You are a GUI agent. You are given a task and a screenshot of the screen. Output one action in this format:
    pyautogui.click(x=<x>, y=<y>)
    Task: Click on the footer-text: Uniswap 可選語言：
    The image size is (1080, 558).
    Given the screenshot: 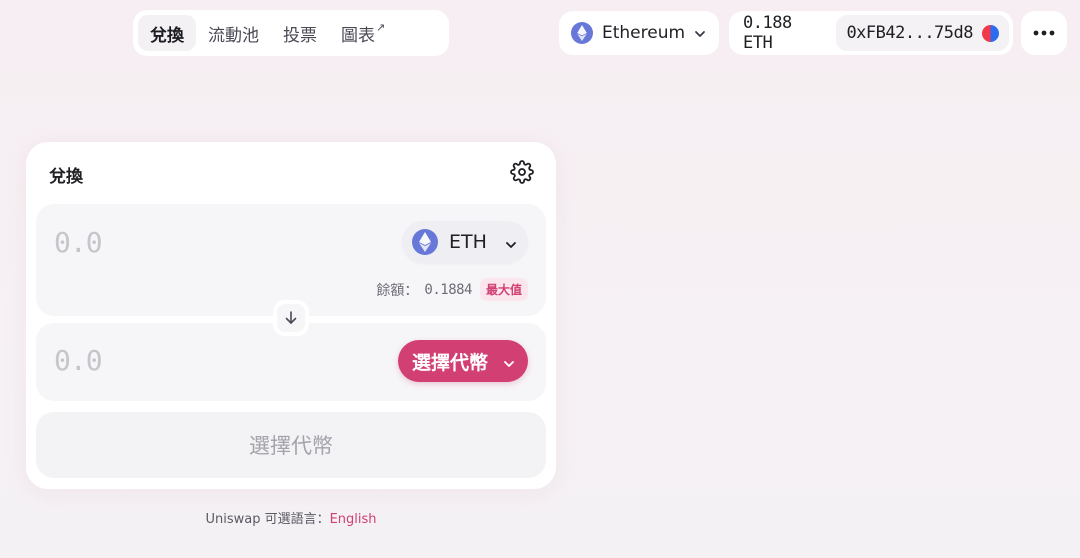 What is the action you would take?
    pyautogui.click(x=267, y=519)
    